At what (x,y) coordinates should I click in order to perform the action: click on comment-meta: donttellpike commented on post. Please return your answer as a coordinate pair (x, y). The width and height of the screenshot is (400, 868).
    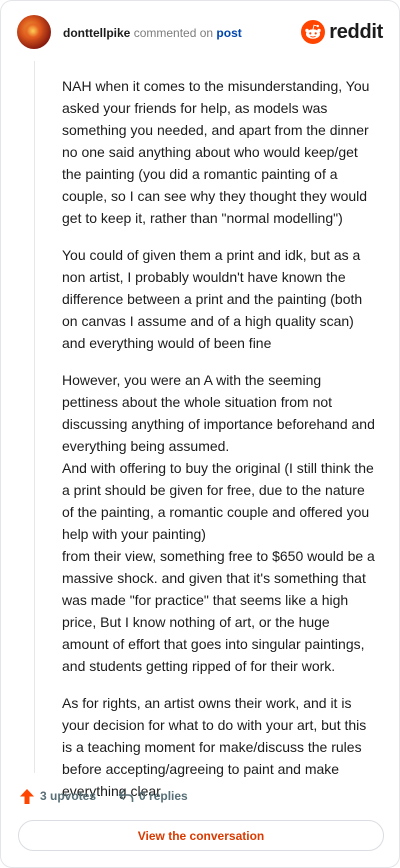
    Looking at the image, I should click on (152, 33).